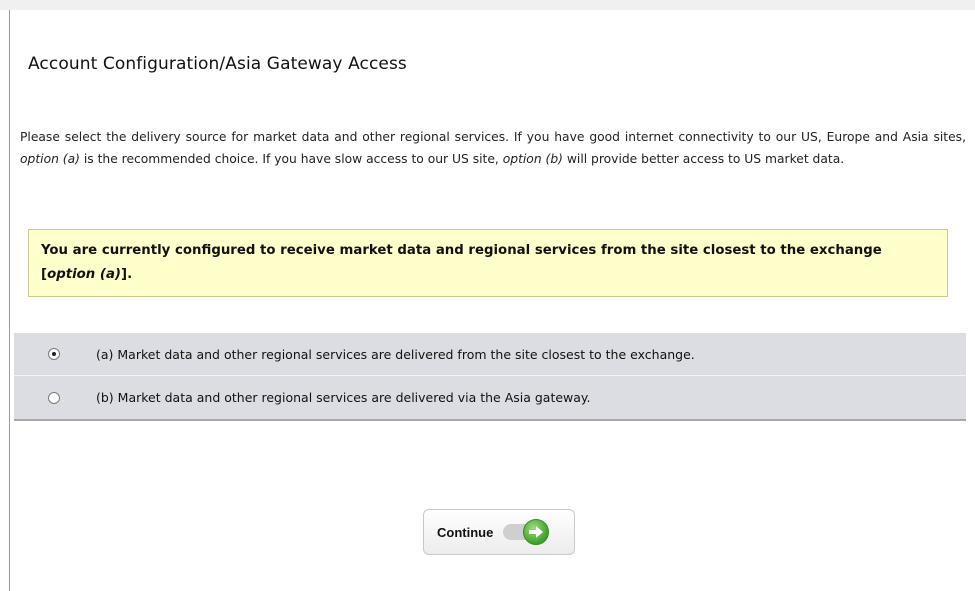 This screenshot has width=975, height=591. I want to click on intro-option-b: option (b), so click(532, 159).